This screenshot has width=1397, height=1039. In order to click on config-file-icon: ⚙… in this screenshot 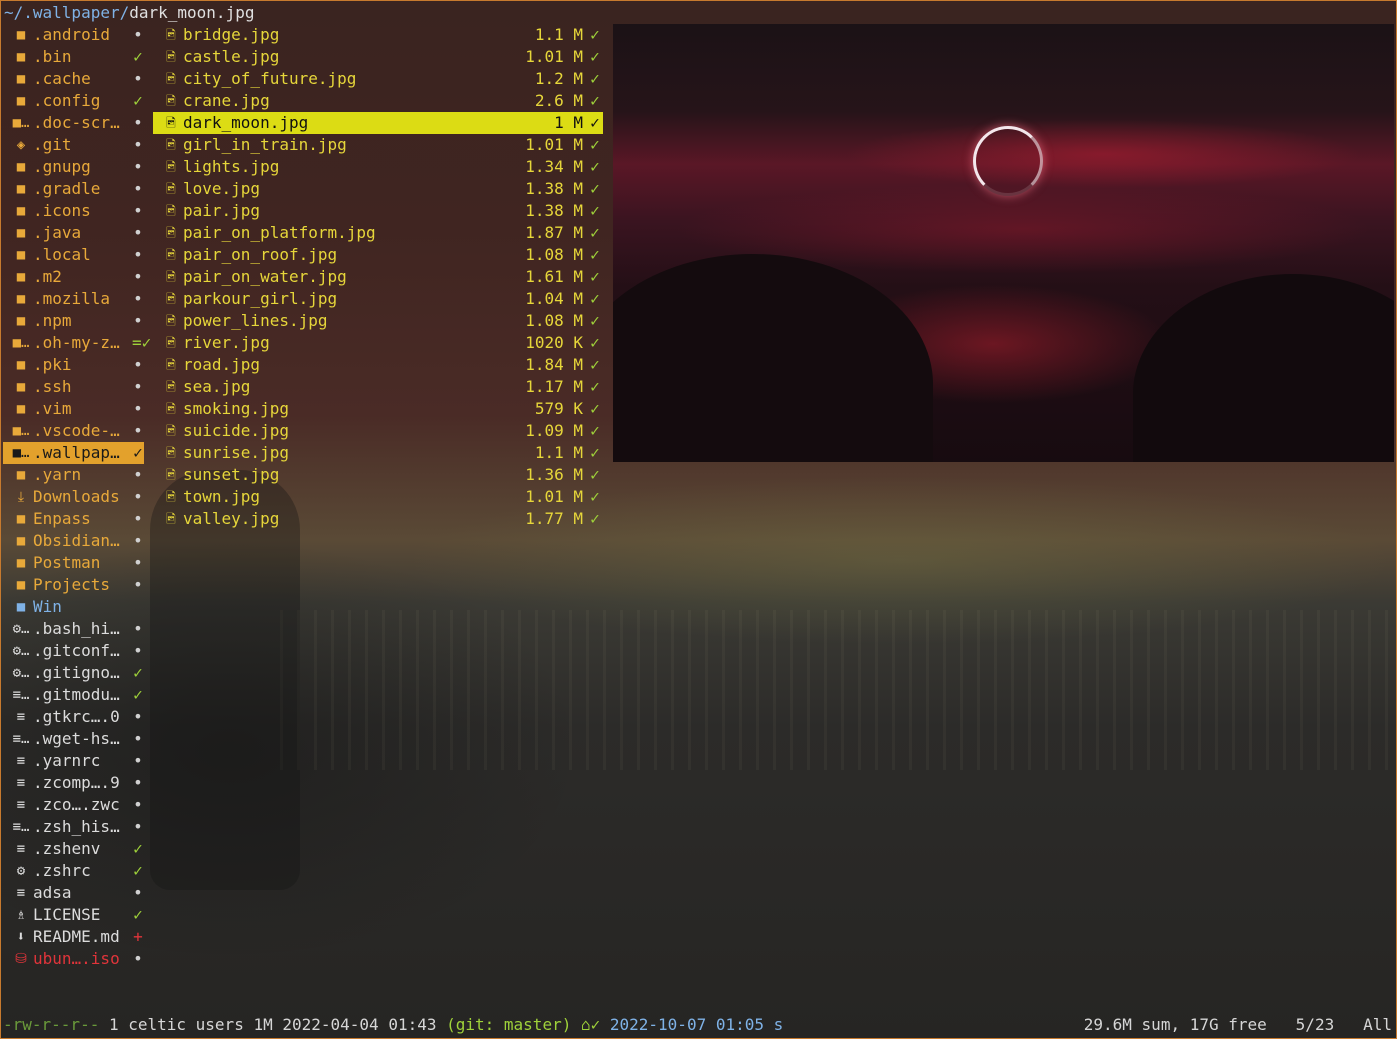, I will do `click(21, 629)`.